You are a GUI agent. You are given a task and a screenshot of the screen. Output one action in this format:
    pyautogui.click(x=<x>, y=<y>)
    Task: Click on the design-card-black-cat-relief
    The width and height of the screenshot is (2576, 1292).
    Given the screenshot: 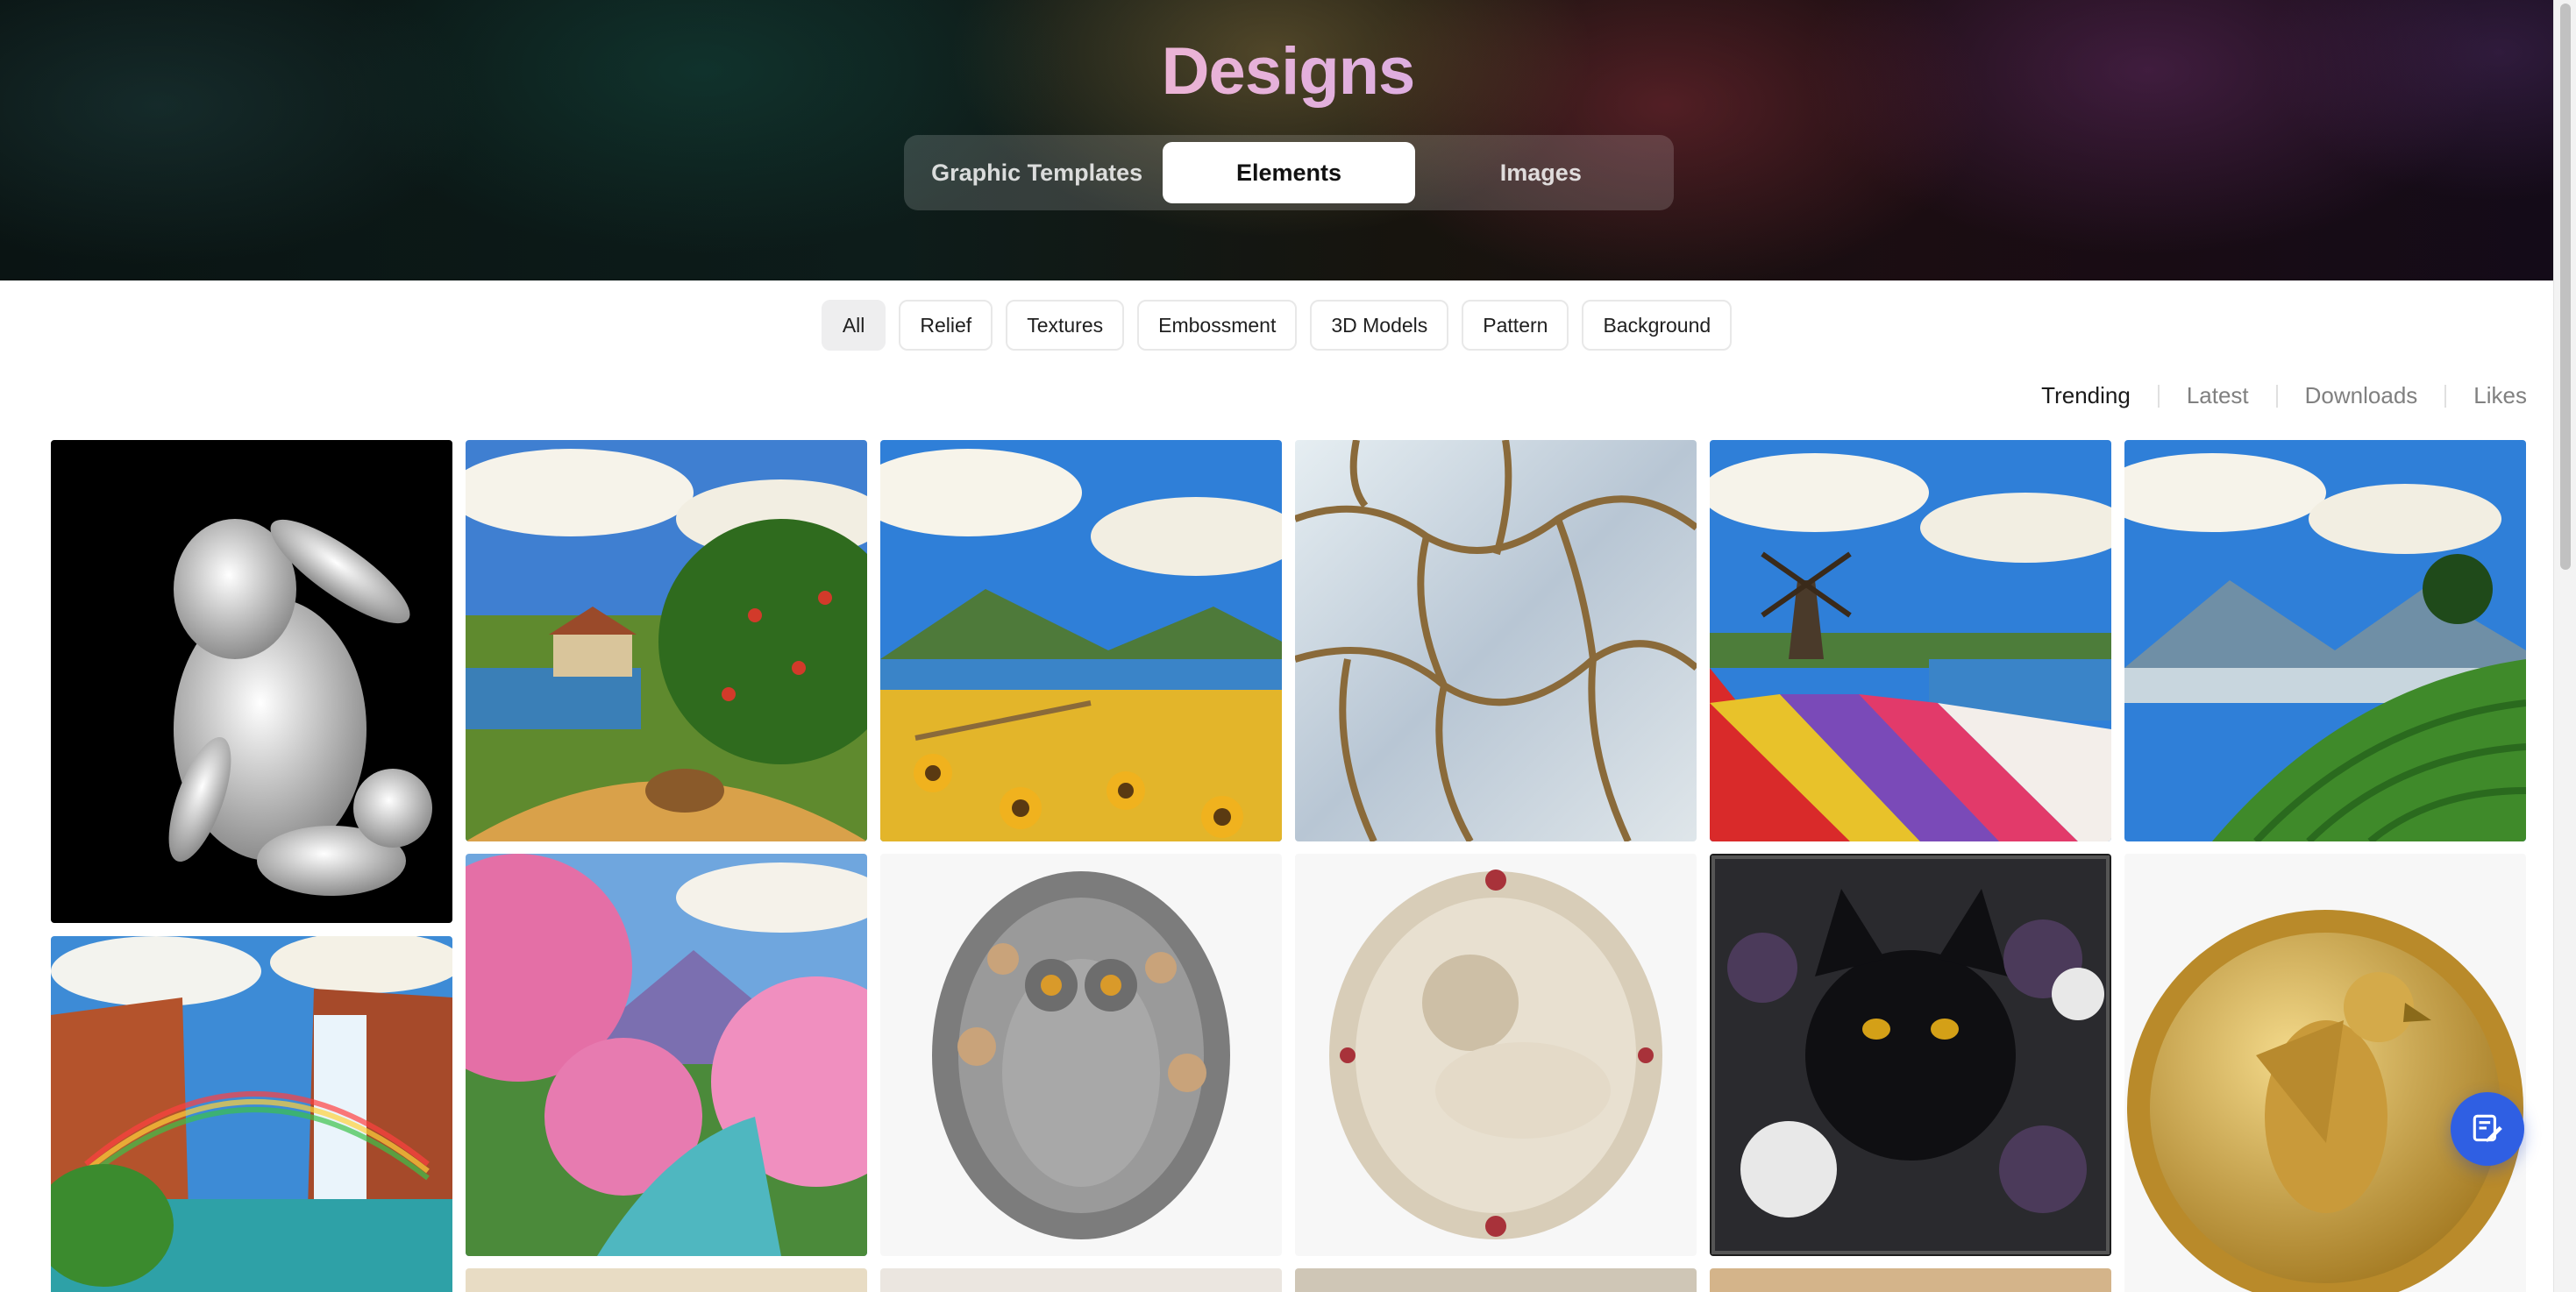 What is the action you would take?
    pyautogui.click(x=1910, y=1055)
    